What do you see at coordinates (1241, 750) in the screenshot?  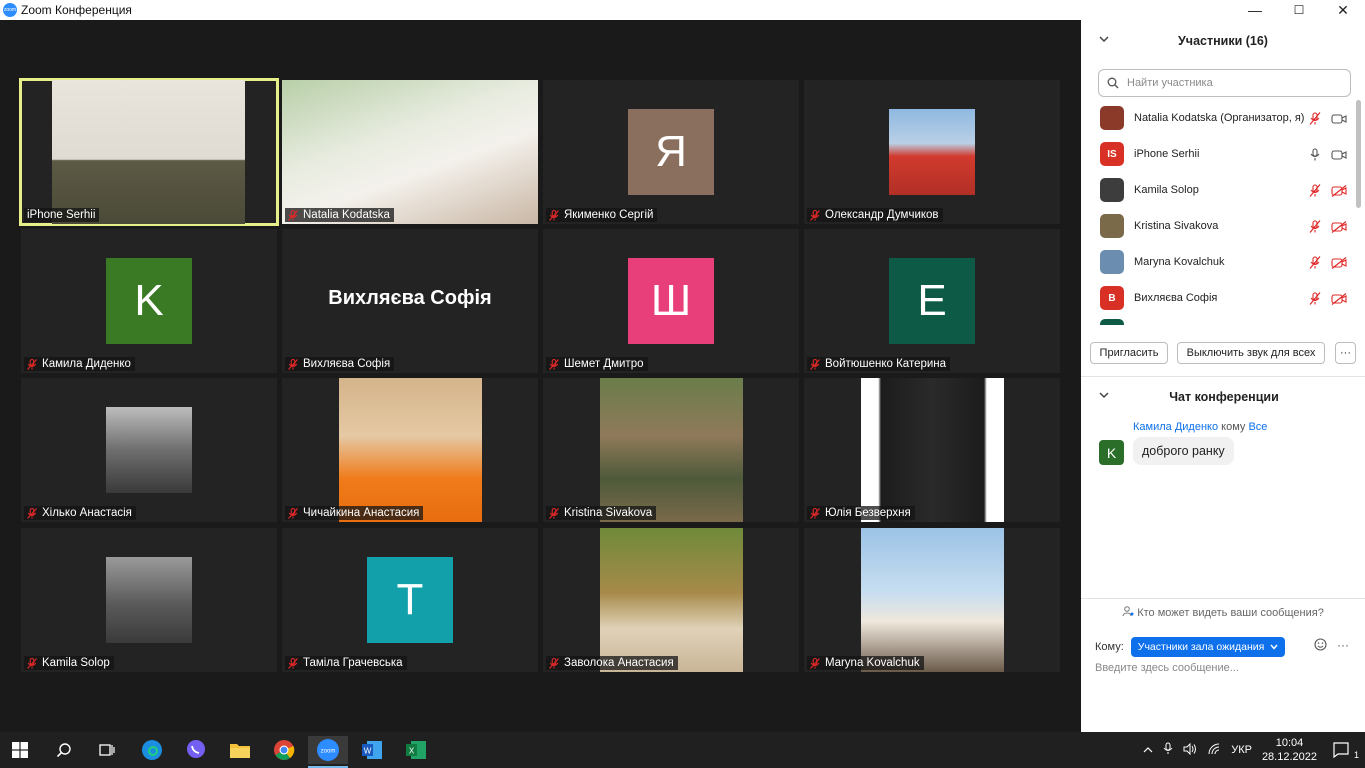 I see `language-indicator: УКР` at bounding box center [1241, 750].